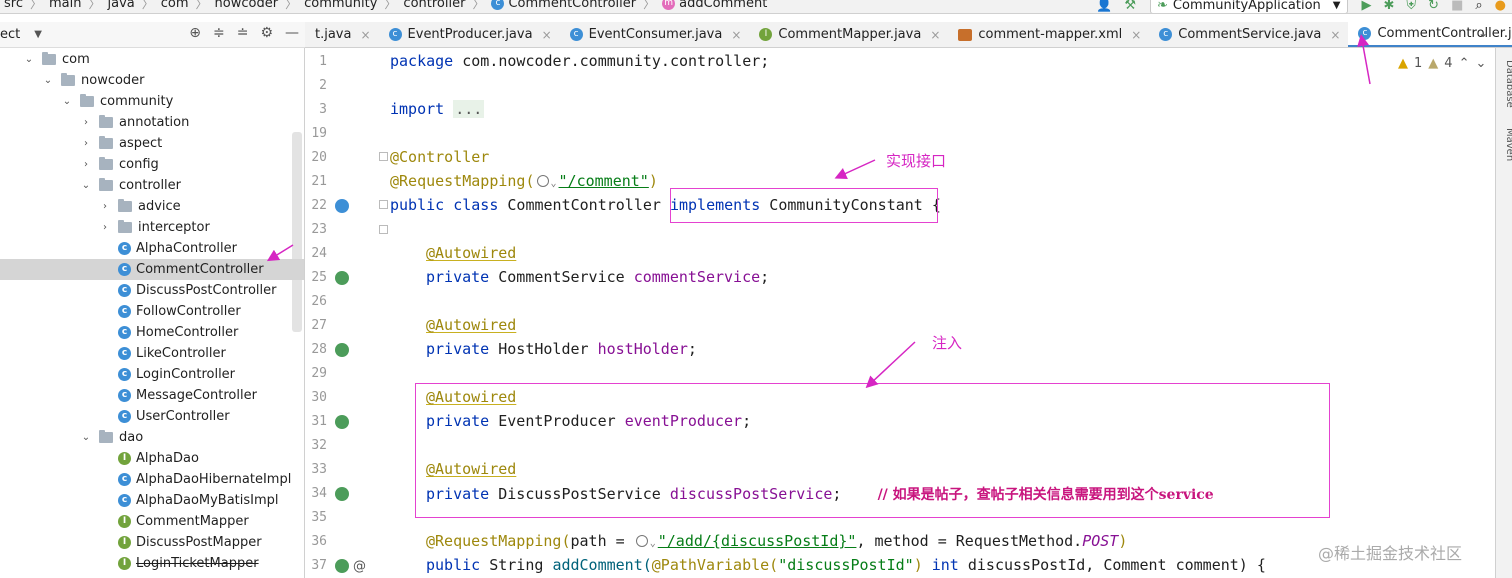 The height and width of the screenshot is (578, 1512). What do you see at coordinates (247, 5) in the screenshot?
I see `breadcrumb-item: nowcoder` at bounding box center [247, 5].